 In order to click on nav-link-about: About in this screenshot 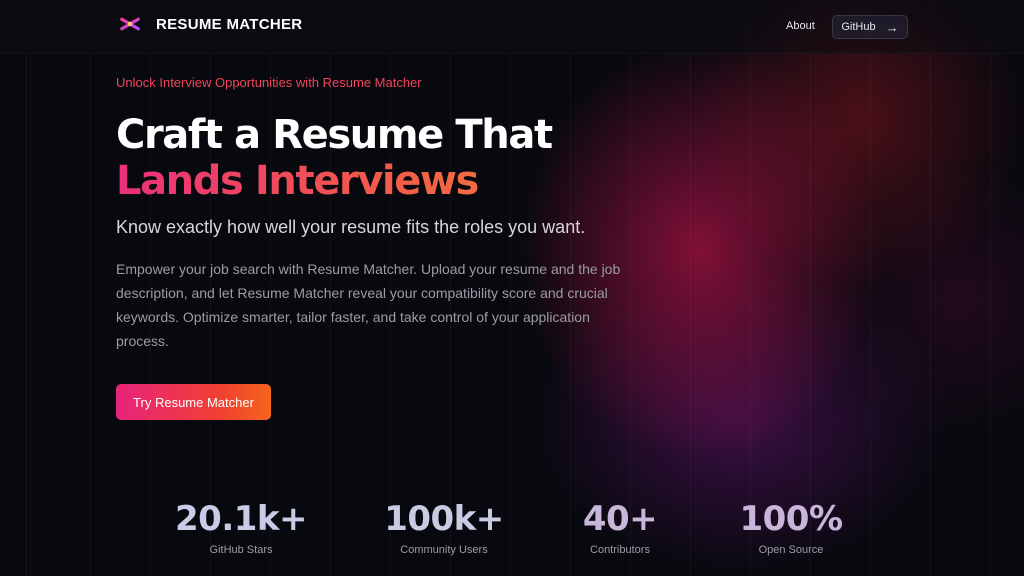, I will do `click(800, 26)`.